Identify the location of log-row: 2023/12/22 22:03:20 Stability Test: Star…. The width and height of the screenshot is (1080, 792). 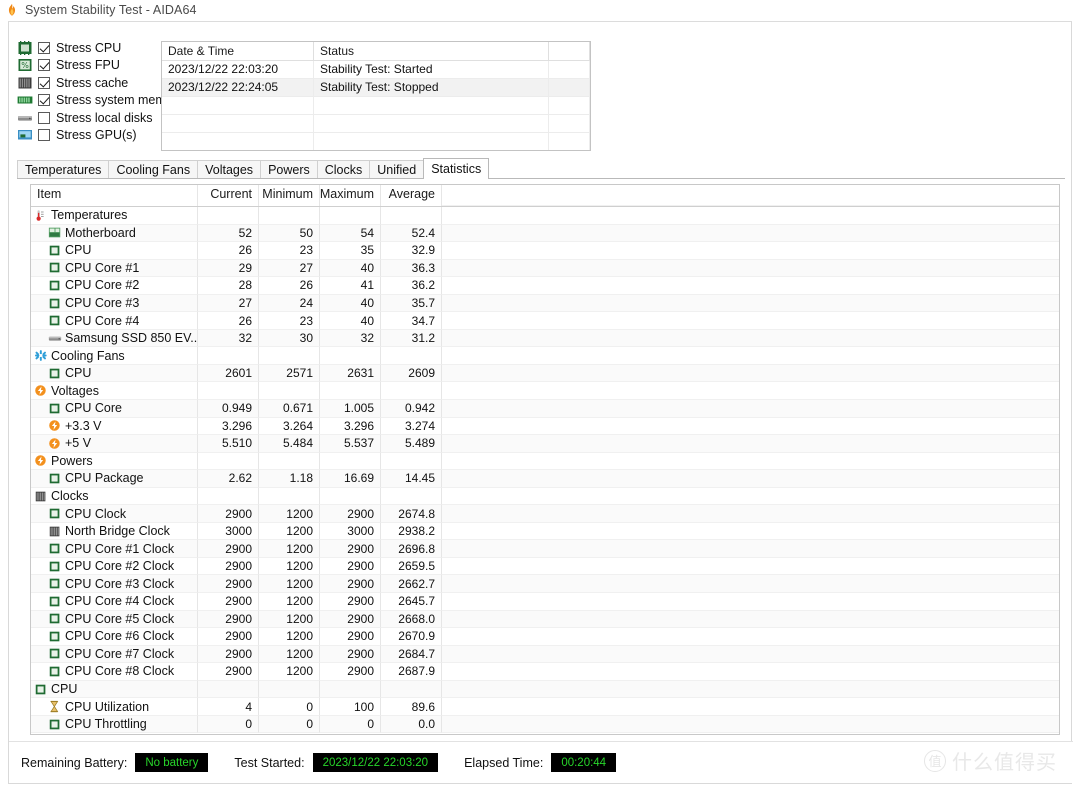
(376, 70).